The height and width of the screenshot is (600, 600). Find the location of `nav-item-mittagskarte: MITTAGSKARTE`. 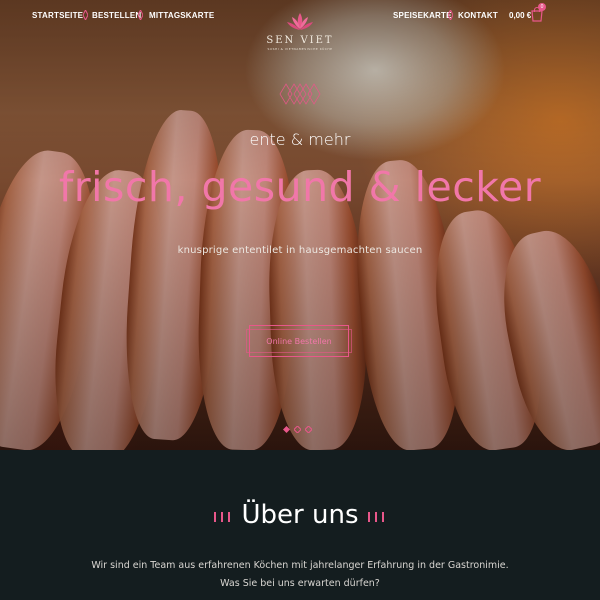

nav-item-mittagskarte: MITTAGSKARTE is located at coordinates (181, 15).